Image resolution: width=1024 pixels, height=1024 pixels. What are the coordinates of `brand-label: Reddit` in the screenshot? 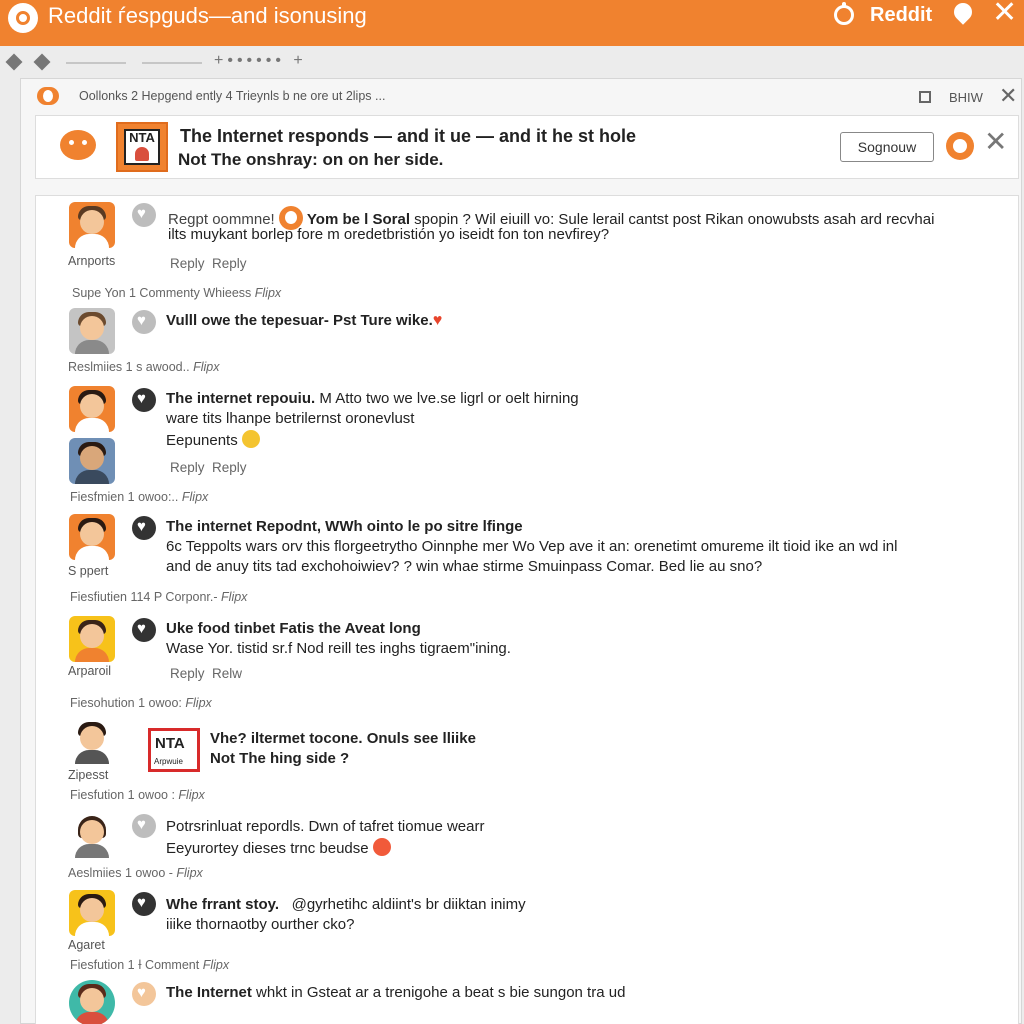 It's located at (901, 15).